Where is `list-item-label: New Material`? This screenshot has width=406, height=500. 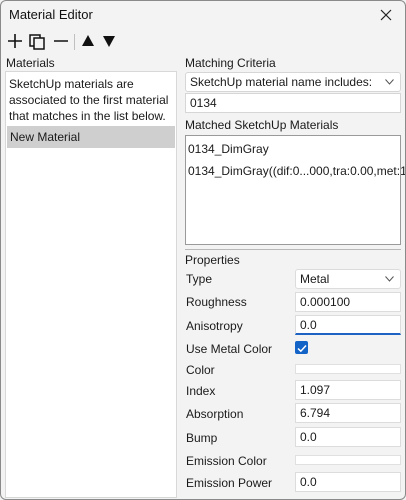
list-item-label: New Material is located at coordinates (45, 137).